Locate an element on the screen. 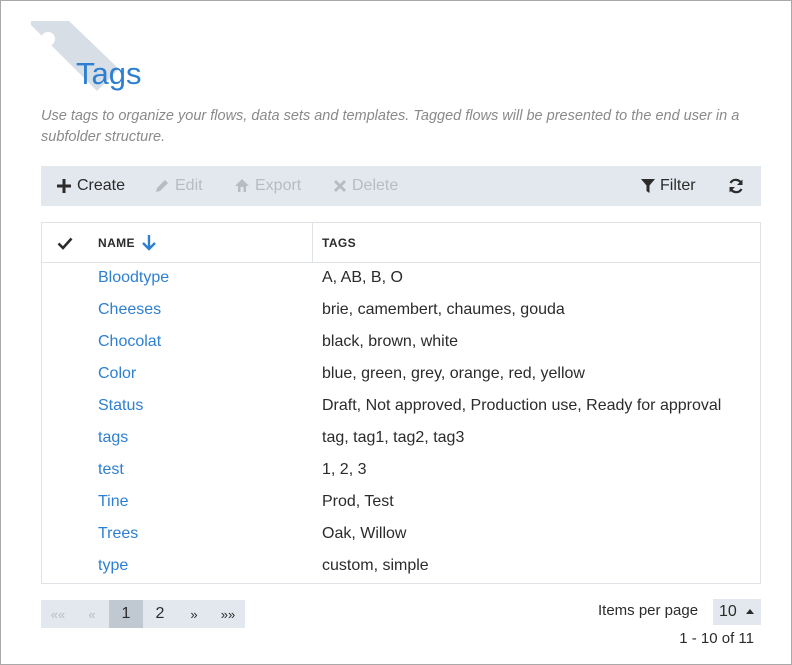 This screenshot has height=665, width=792. row-tags: Prod, Test is located at coordinates (358, 501).